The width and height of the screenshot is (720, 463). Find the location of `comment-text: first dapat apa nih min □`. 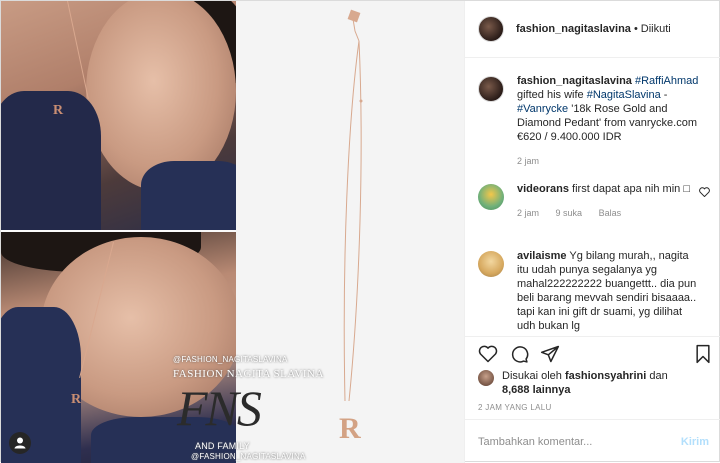

comment-text: first dapat apa nih min □ is located at coordinates (631, 189).